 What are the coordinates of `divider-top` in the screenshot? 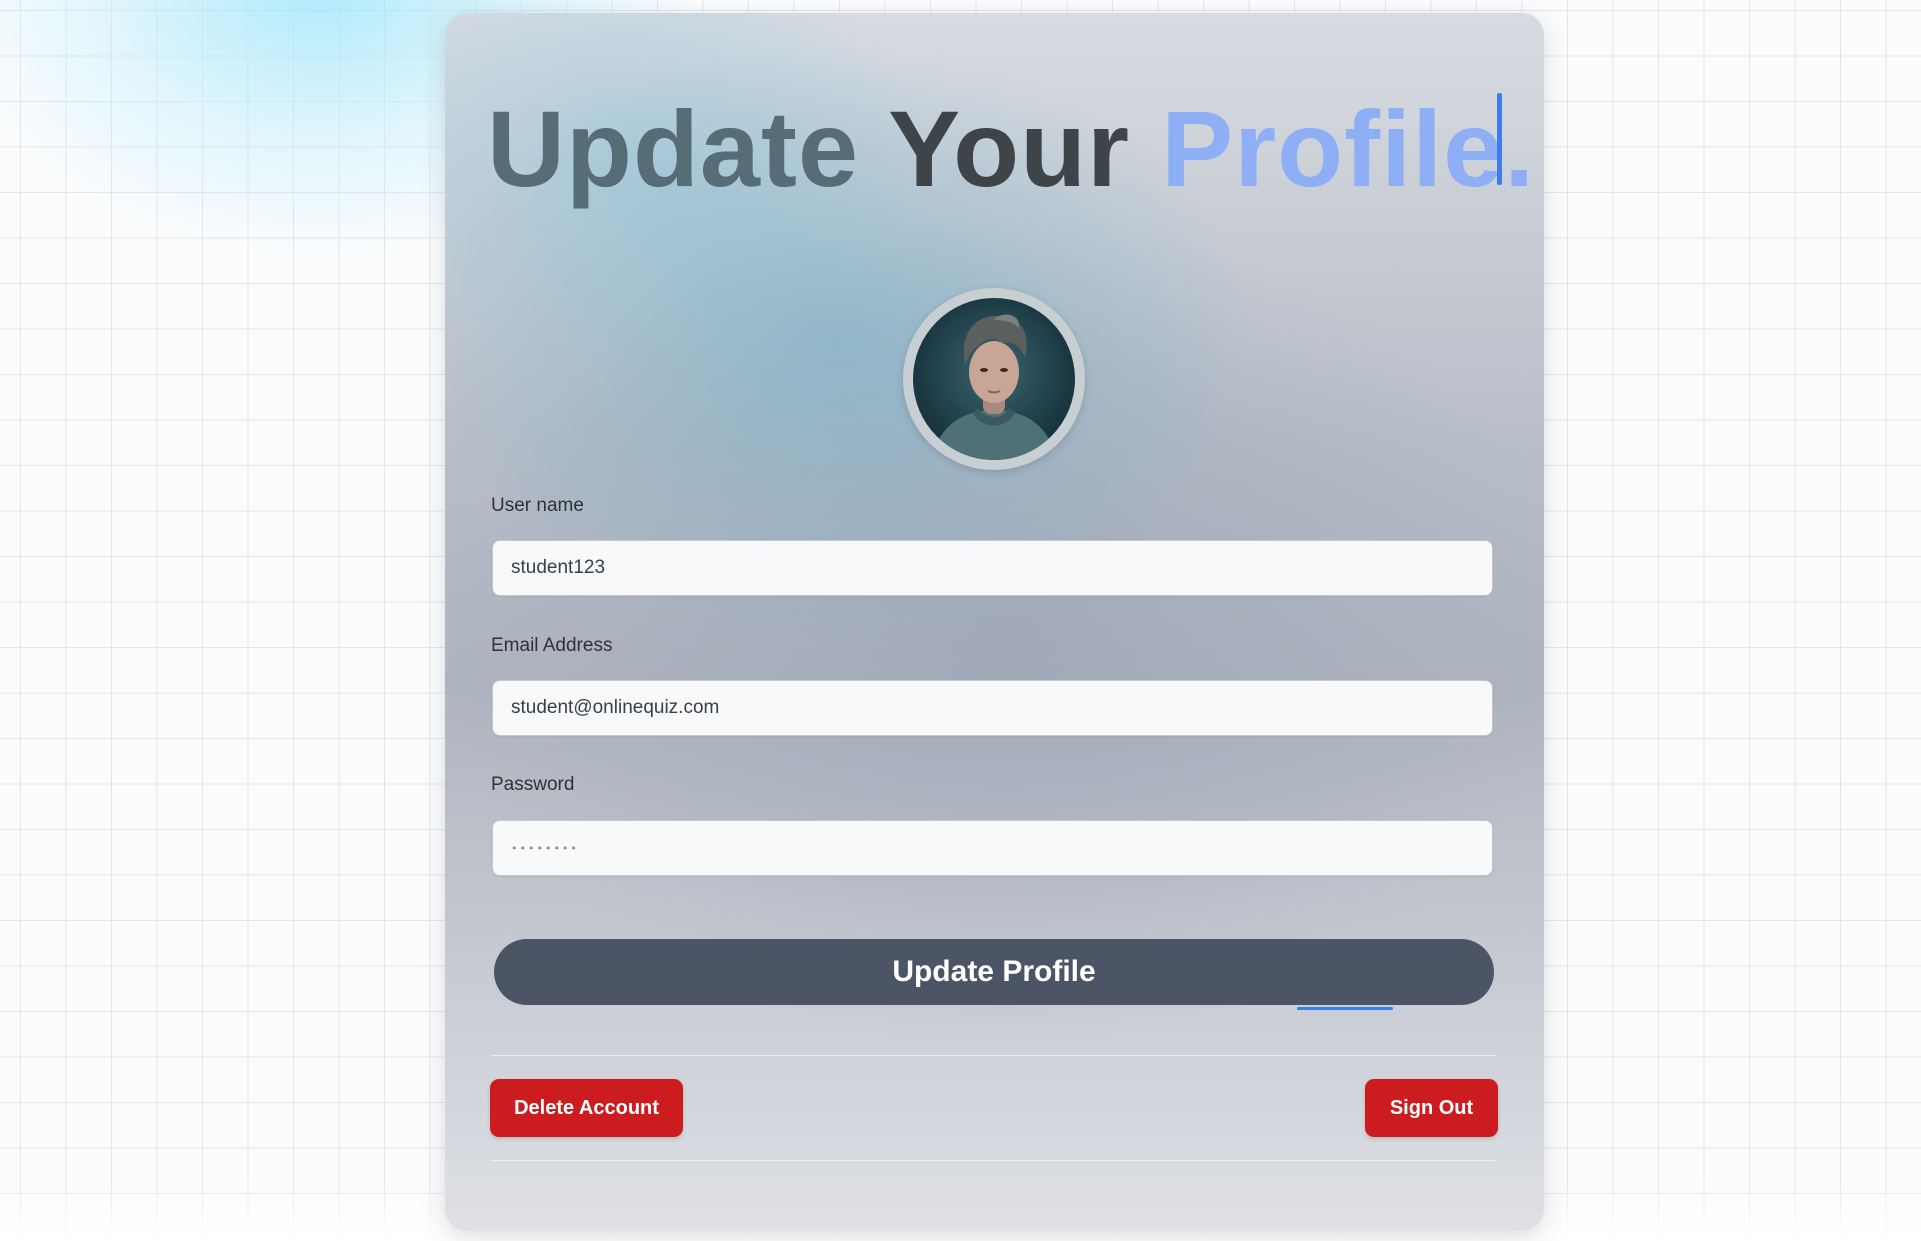 It's located at (993, 1055).